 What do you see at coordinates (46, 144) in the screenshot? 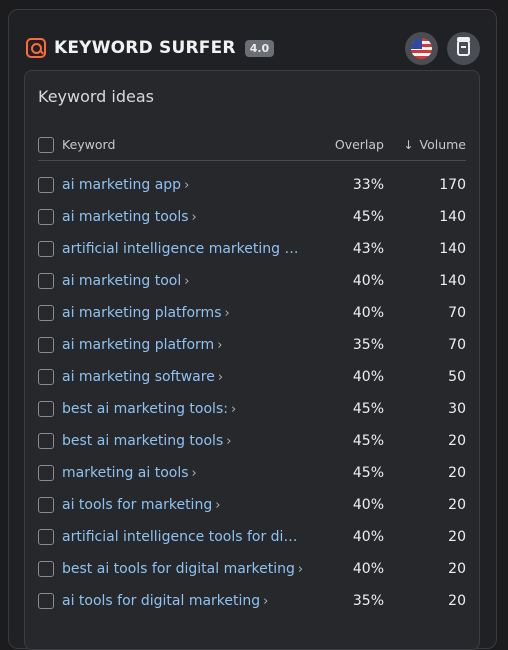
I see `select-all-checkbox` at bounding box center [46, 144].